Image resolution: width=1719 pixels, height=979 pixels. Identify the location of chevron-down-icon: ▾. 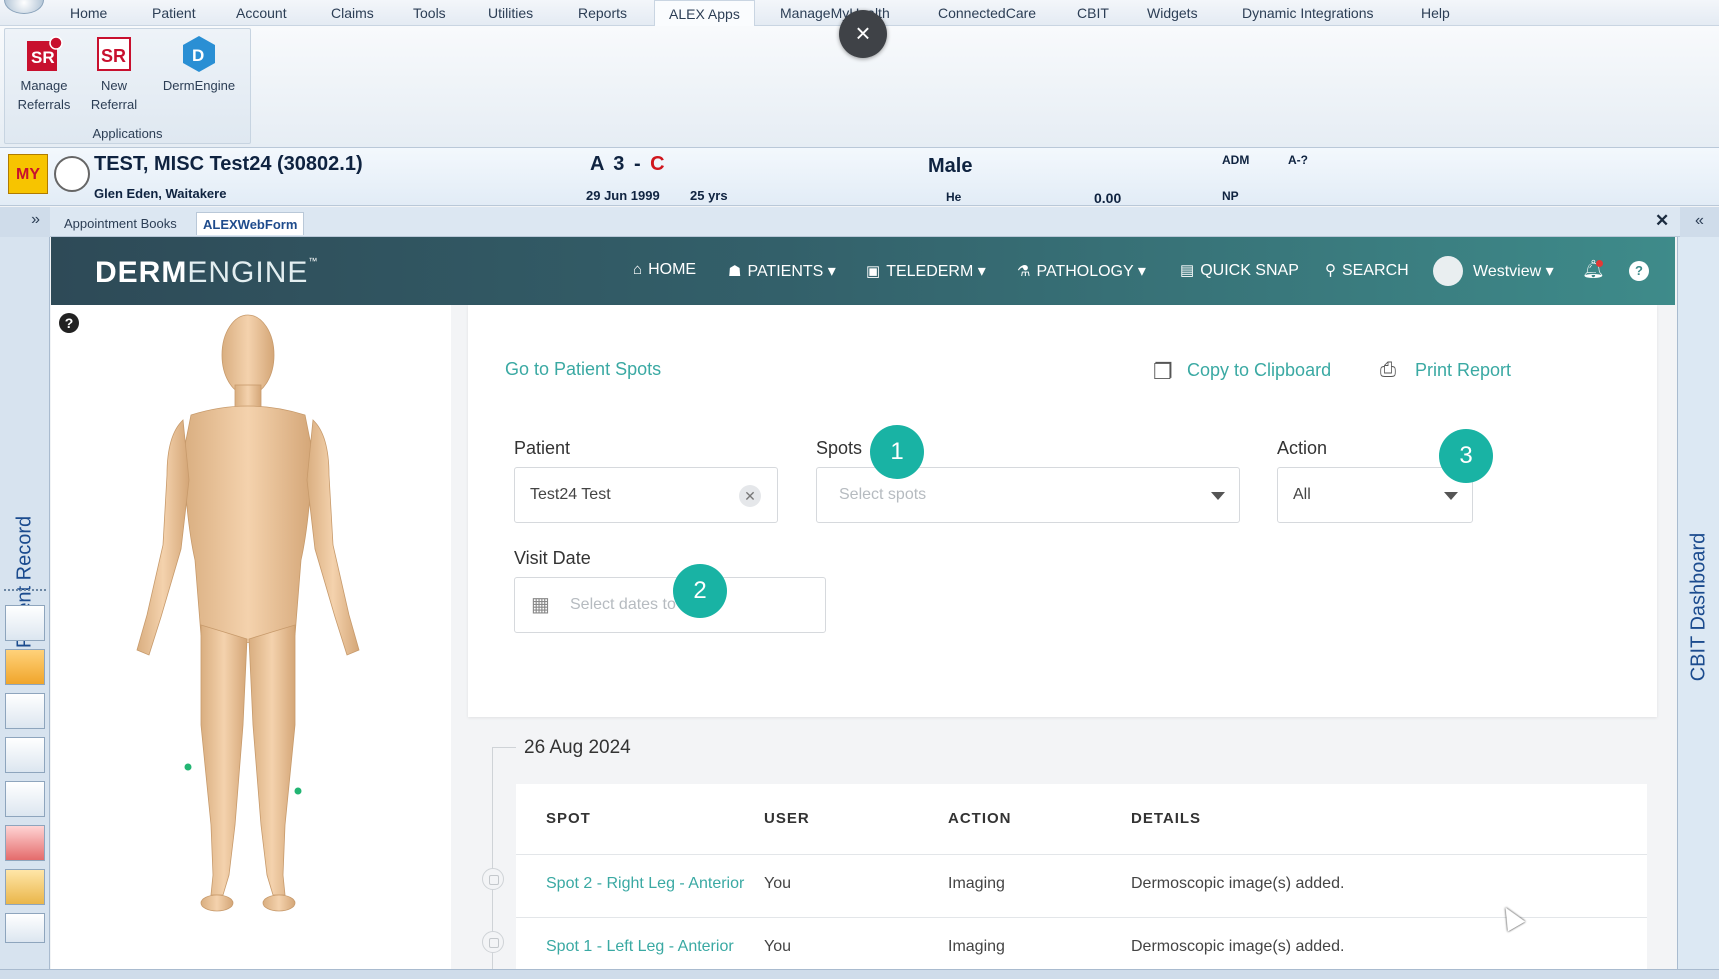
(831, 271).